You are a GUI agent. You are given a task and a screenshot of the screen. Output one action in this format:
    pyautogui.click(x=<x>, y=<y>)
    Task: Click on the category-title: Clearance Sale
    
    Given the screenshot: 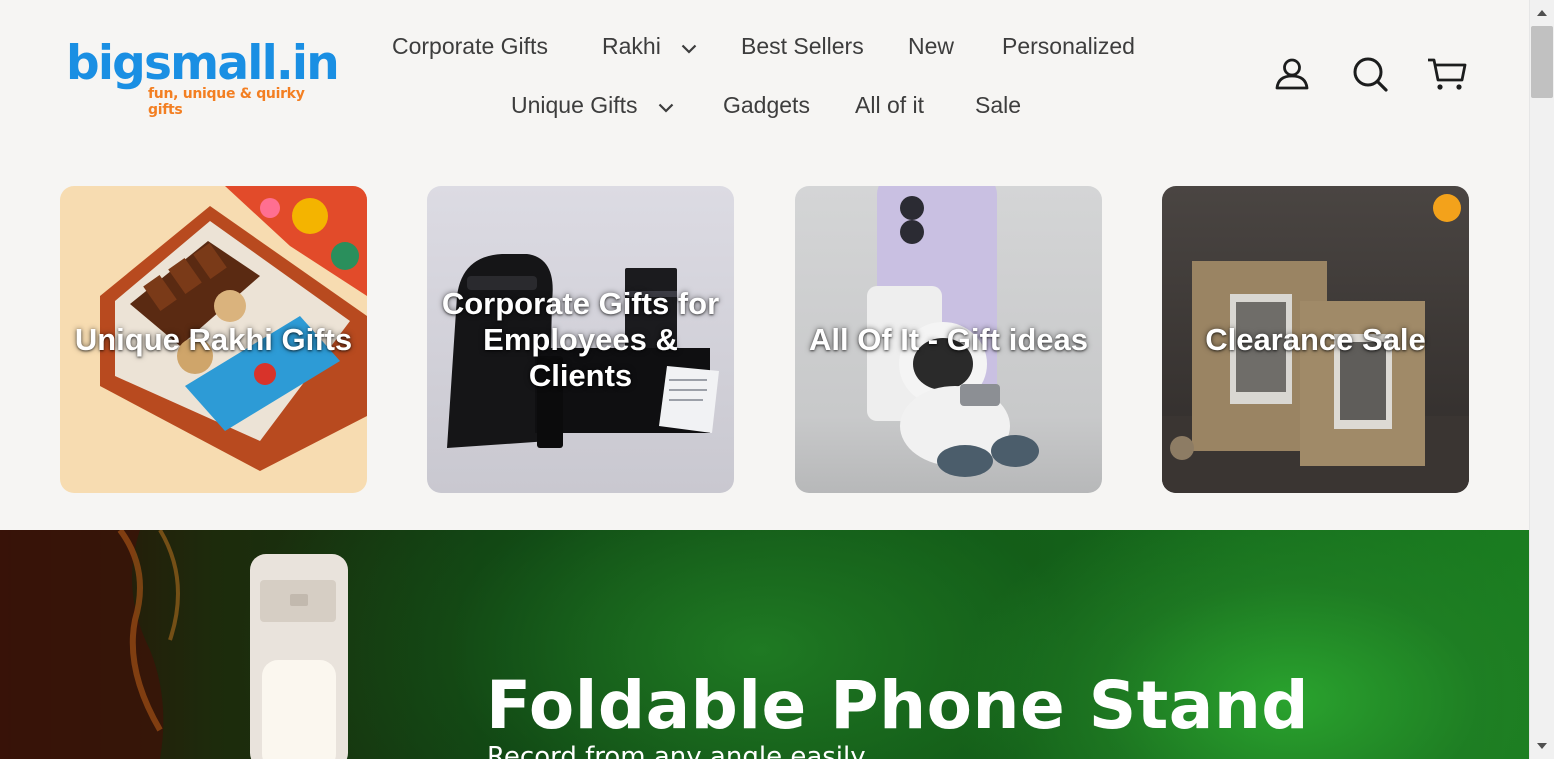 What is the action you would take?
    pyautogui.click(x=1315, y=339)
    